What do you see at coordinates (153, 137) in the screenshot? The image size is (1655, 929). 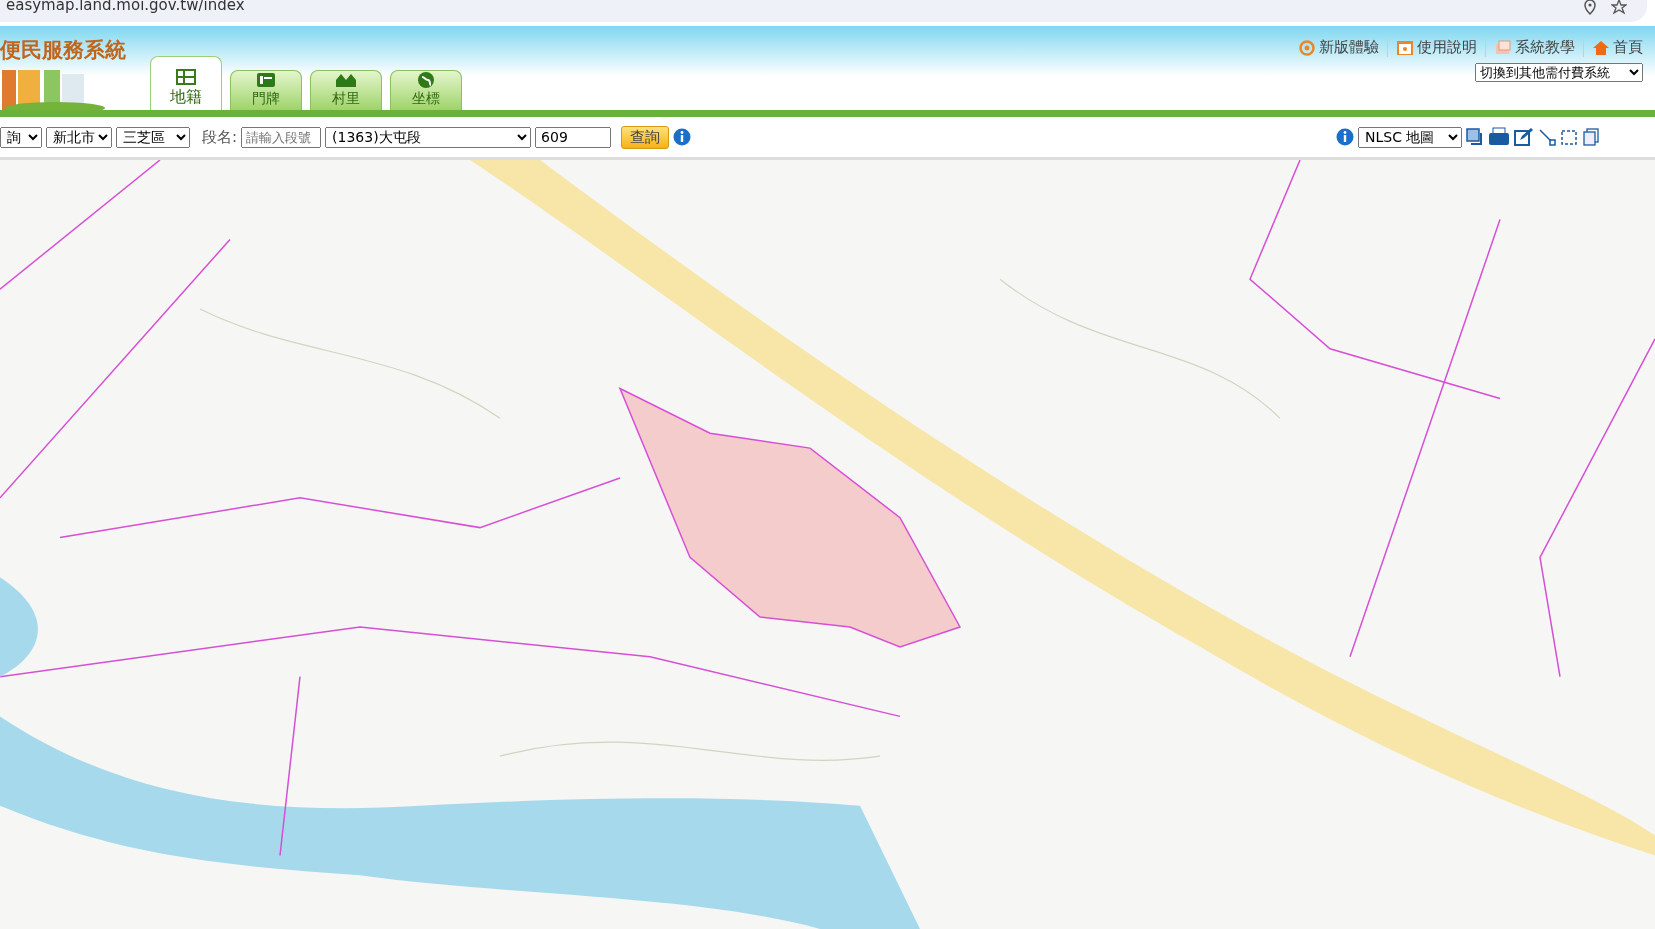 I see `district-select: 三芝區` at bounding box center [153, 137].